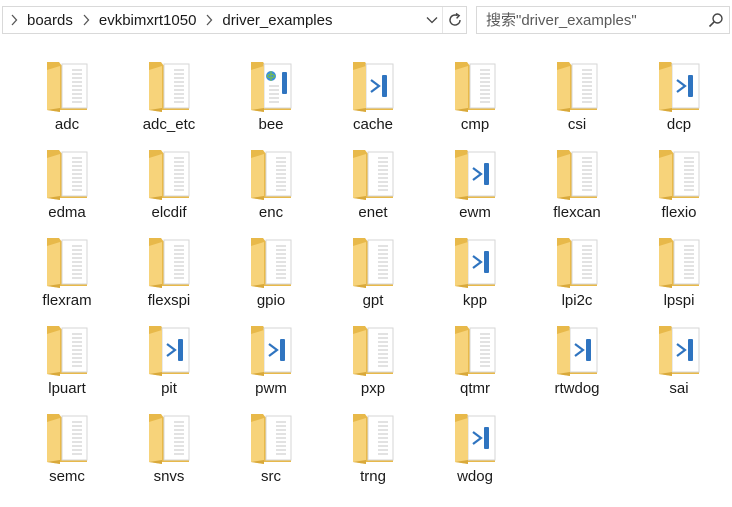  I want to click on breadcrumb-evkbimxrt1050: evkbimxrt1050, so click(148, 20).